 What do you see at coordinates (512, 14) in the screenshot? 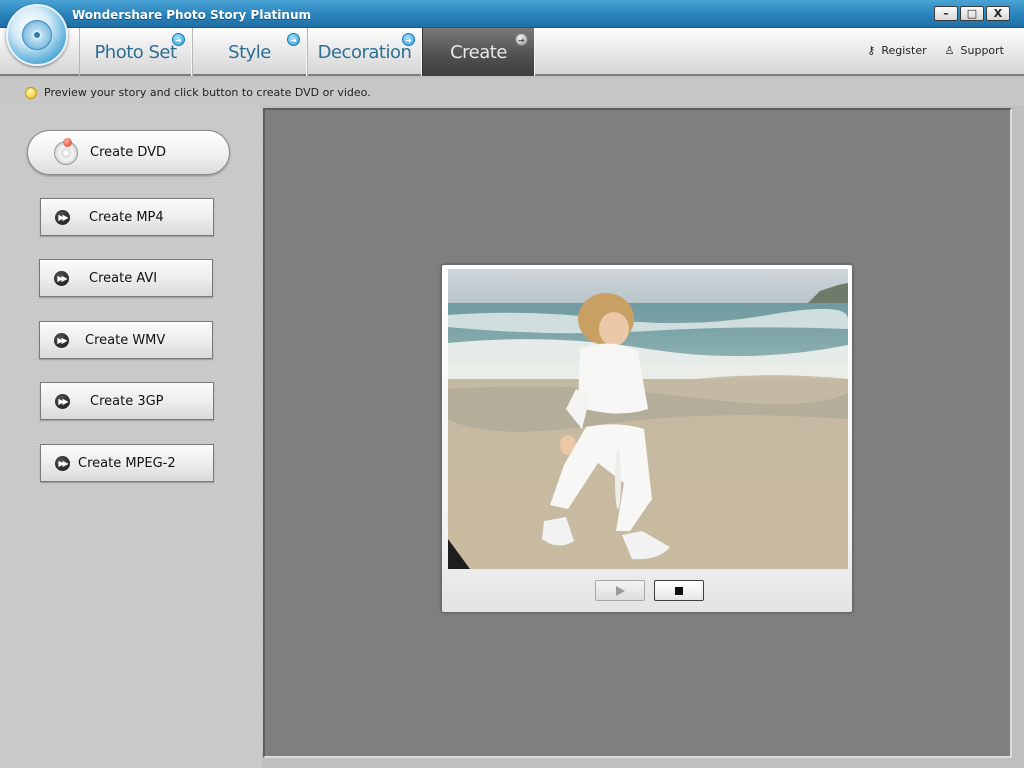
I see `title-bar: Wondershare Photo Story Platinum – □ X` at bounding box center [512, 14].